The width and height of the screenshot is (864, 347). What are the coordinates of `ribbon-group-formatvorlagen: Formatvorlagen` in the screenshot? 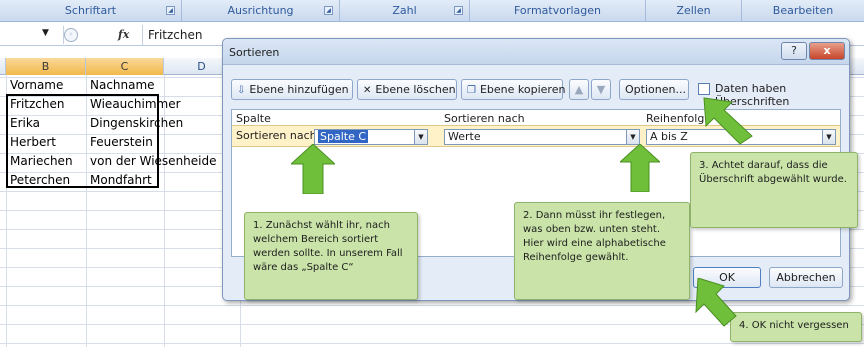 It's located at (558, 11).